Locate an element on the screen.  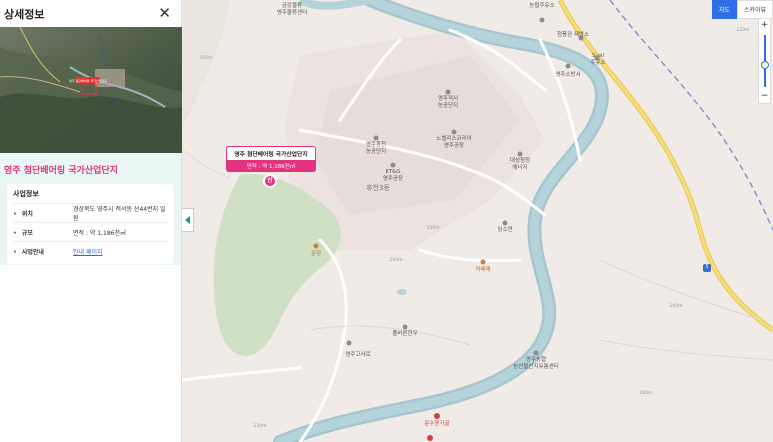
panel-header: 상세정보 ✕ is located at coordinates (90, 13).